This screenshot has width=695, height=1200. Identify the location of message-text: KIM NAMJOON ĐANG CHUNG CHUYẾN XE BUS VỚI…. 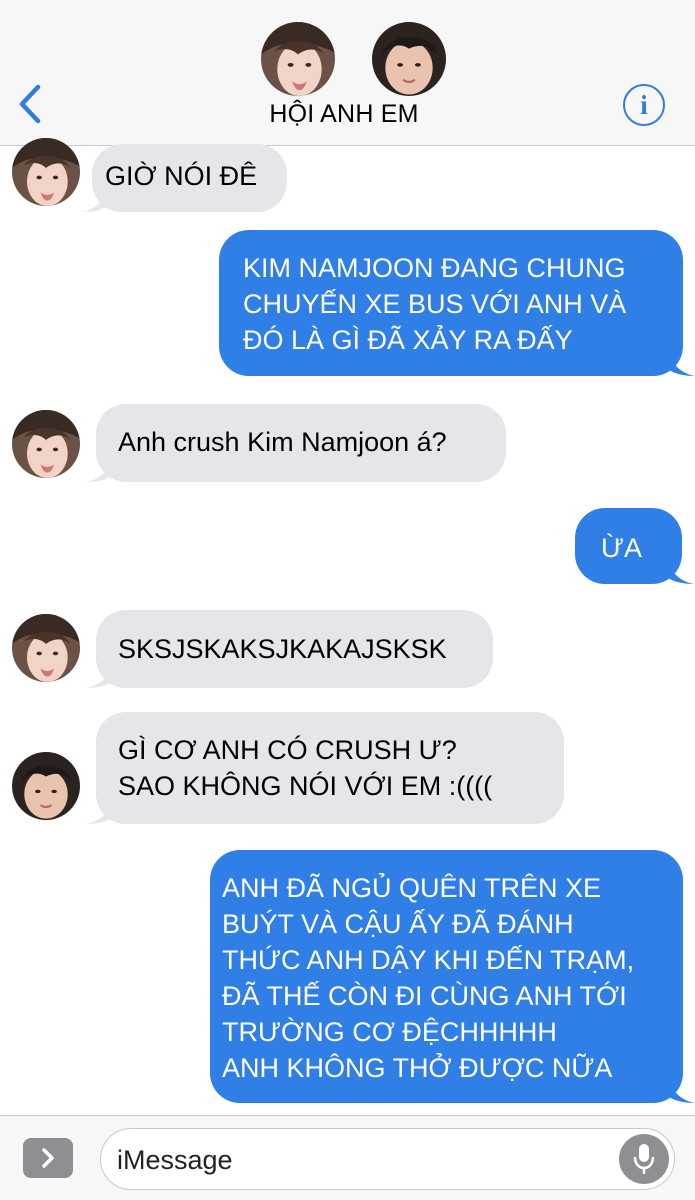
(435, 304).